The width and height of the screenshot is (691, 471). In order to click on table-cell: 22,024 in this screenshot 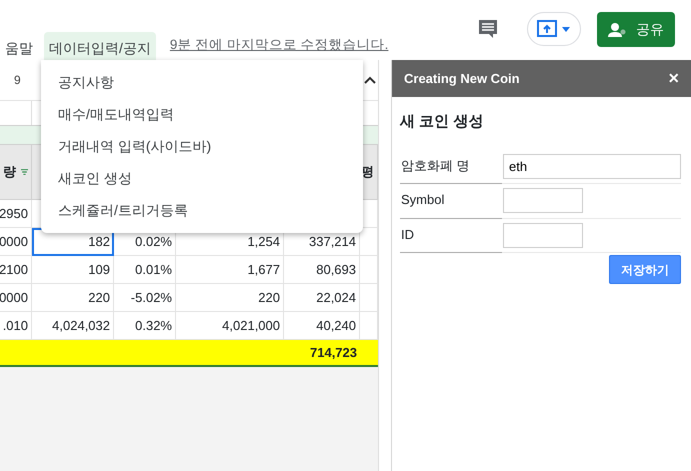, I will do `click(322, 298)`.